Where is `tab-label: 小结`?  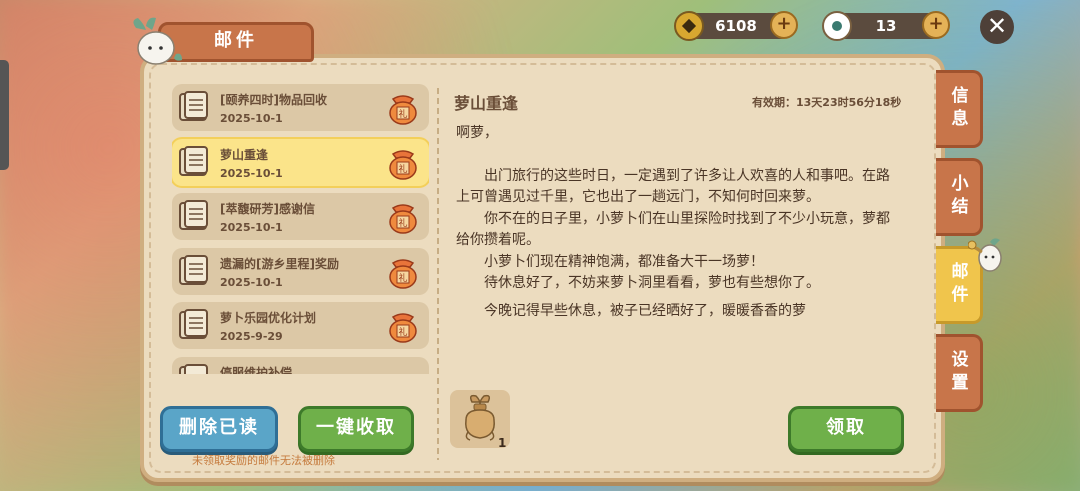 tab-label: 小结 is located at coordinates (957, 197).